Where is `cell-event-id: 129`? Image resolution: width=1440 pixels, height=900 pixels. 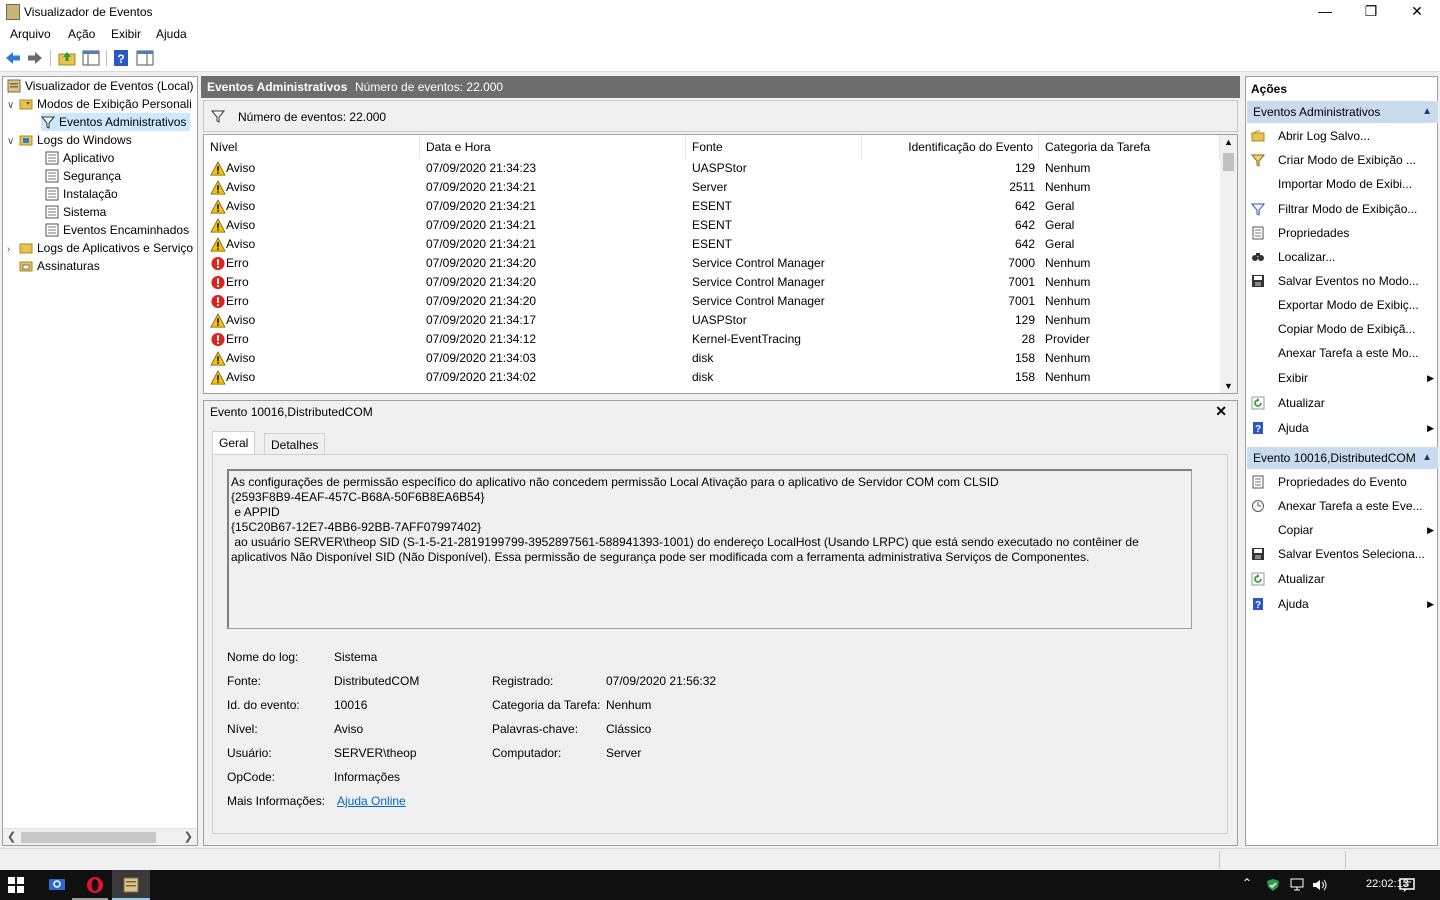
cell-event-id: 129 is located at coordinates (1024, 320).